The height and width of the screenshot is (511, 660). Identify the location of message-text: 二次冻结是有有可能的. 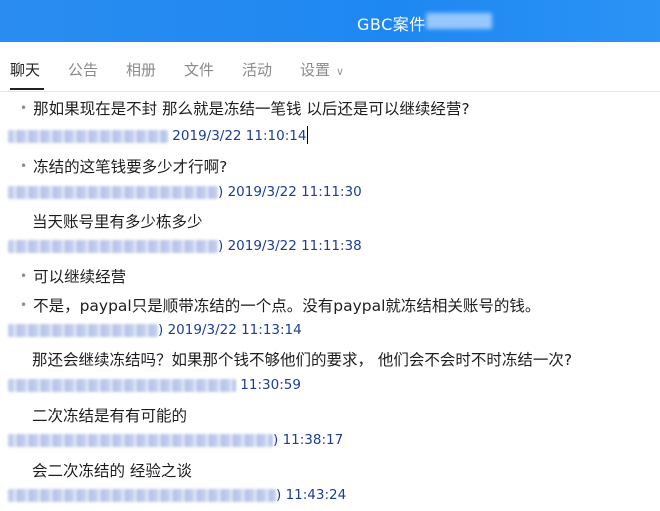
(110, 416).